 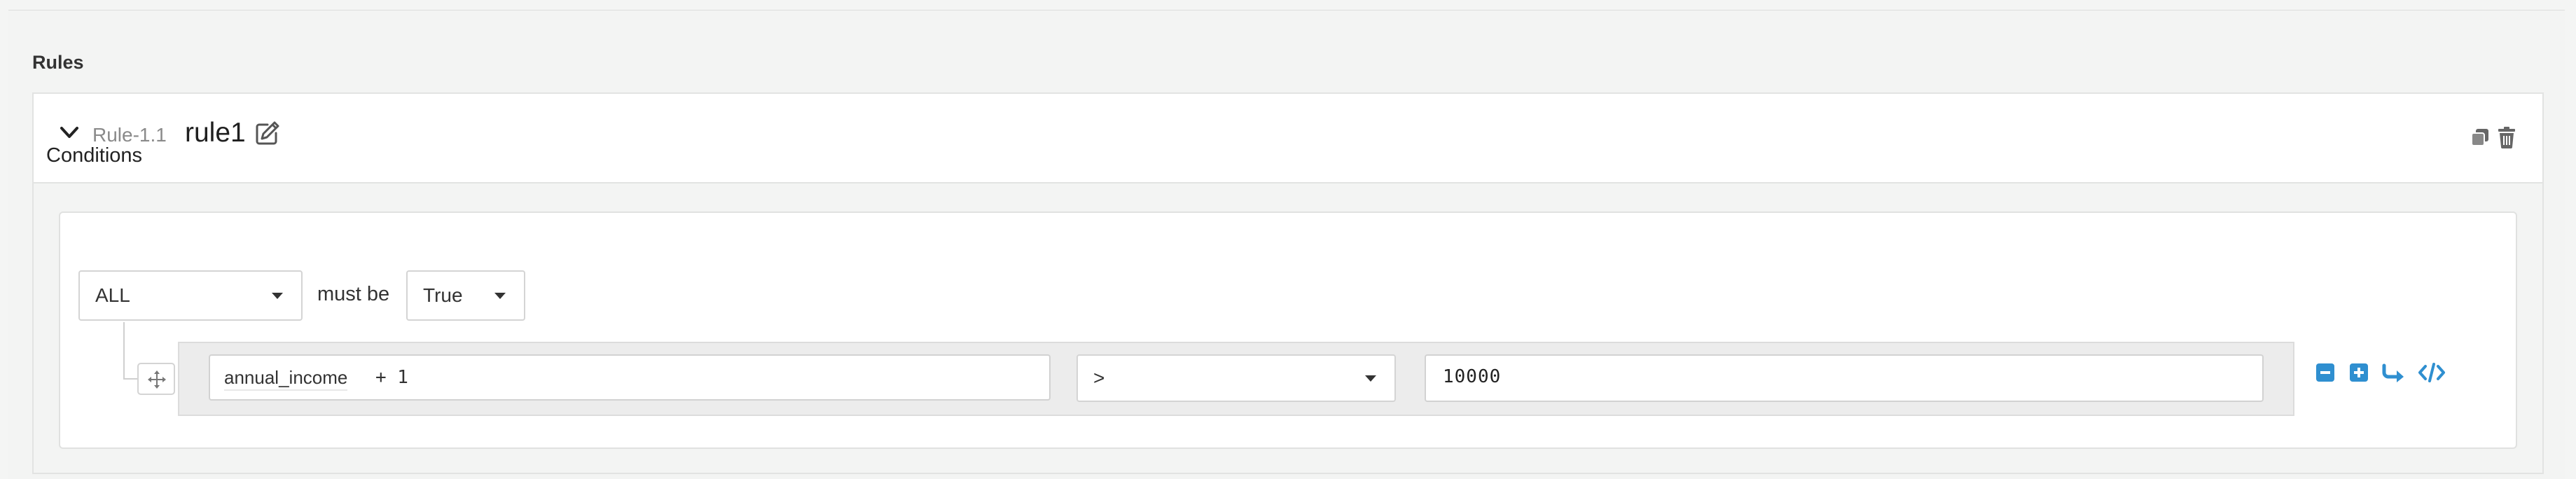 I want to click on edit-icon, so click(x=268, y=133).